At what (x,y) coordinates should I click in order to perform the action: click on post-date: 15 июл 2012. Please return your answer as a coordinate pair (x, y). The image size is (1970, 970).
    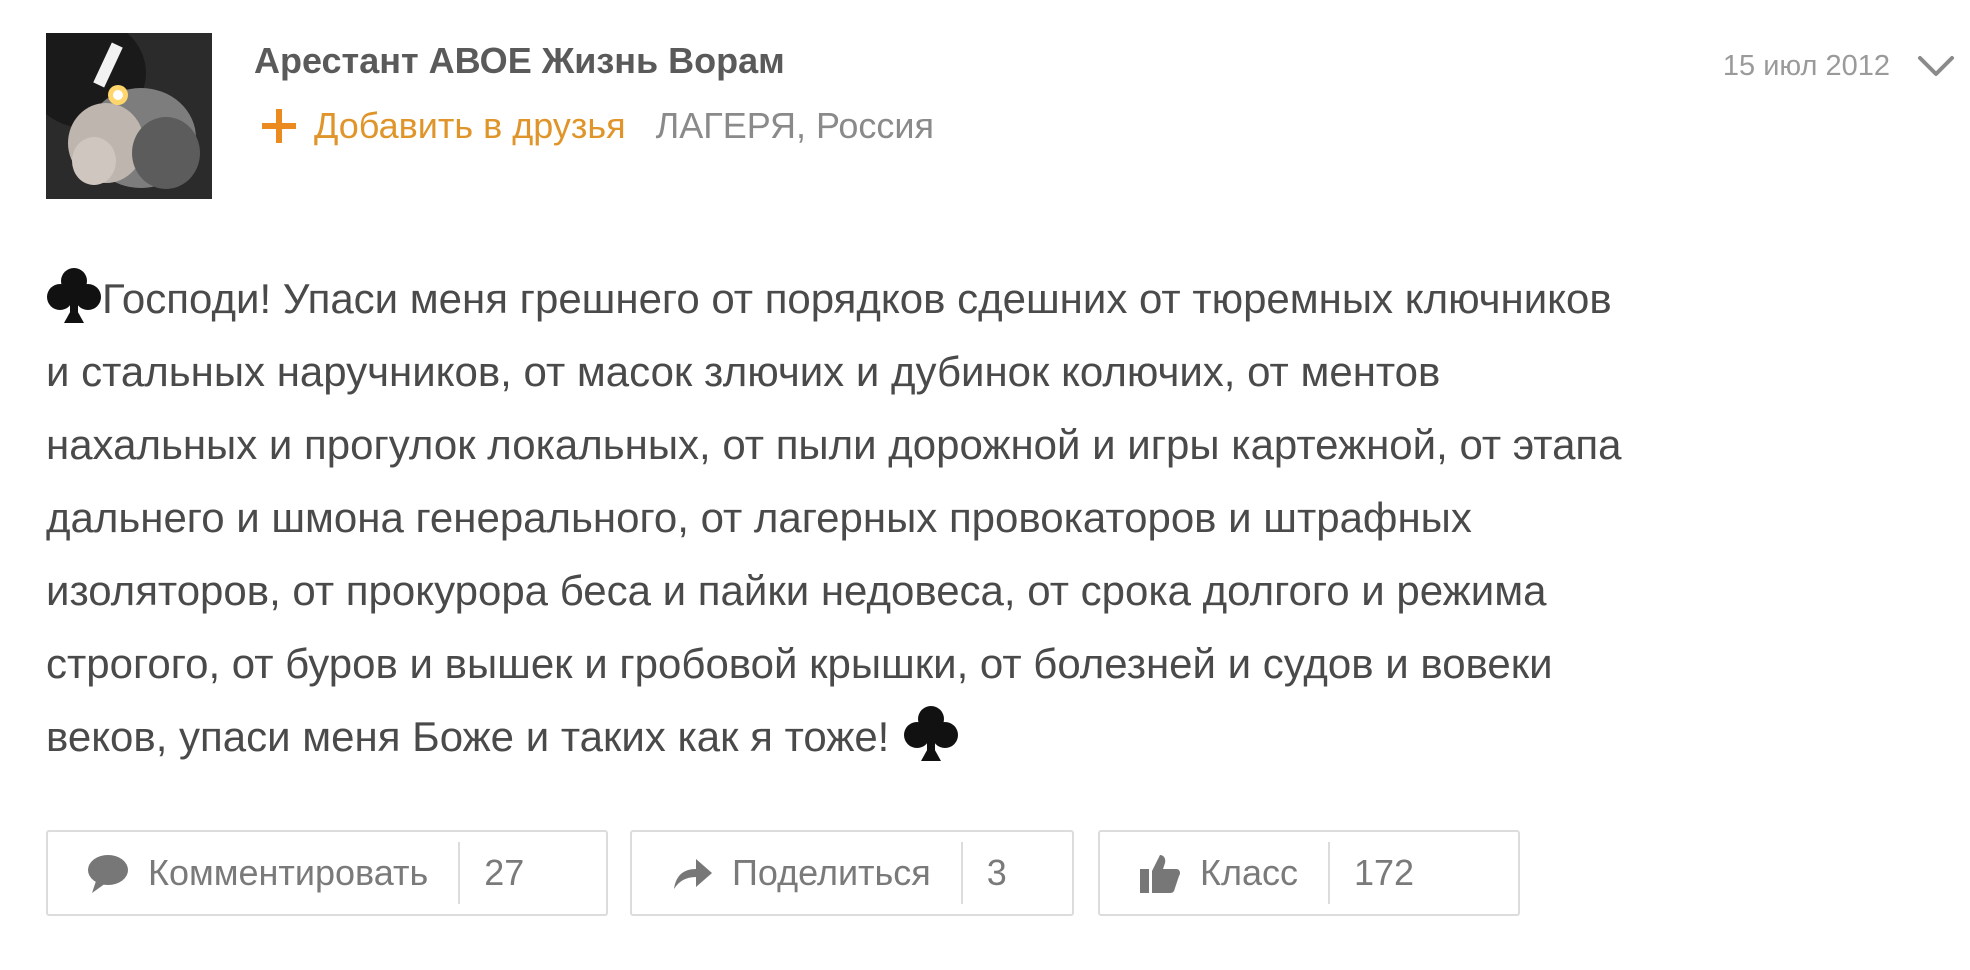
    Looking at the image, I should click on (1806, 66).